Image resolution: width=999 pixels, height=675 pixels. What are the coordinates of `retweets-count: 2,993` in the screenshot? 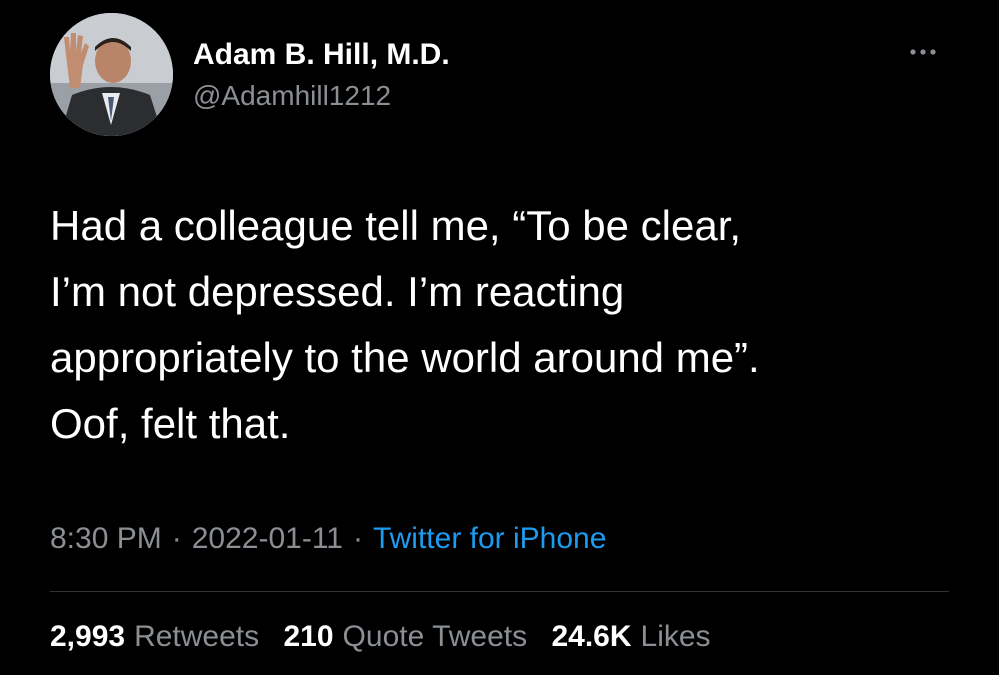 It's located at (88, 636).